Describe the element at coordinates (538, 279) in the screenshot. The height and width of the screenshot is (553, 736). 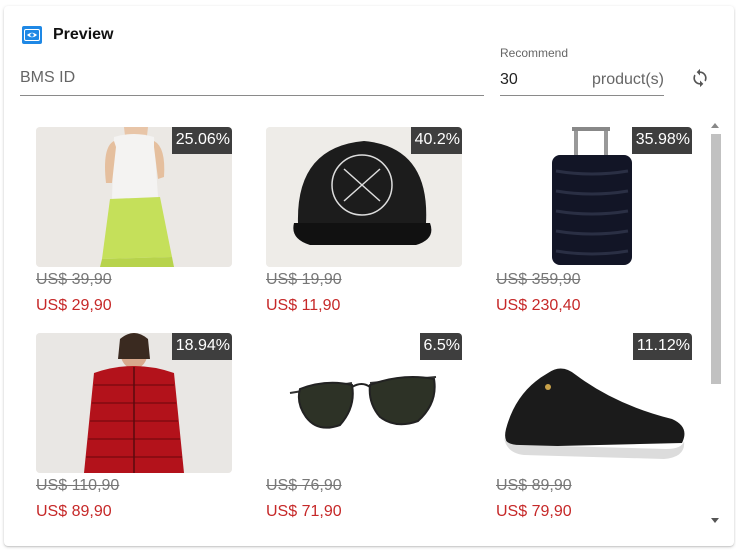
I see `old-price: US$ 359,90` at that location.